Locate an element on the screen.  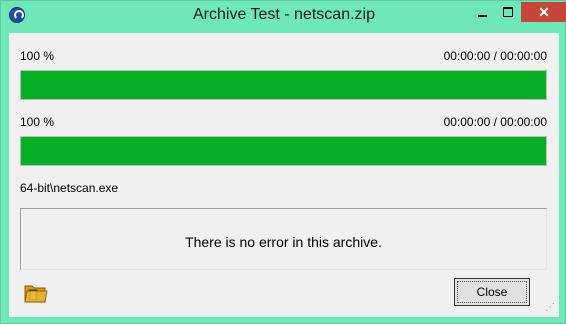
title-bar: Archive Test - netscan.zip ✕ is located at coordinates (283, 17).